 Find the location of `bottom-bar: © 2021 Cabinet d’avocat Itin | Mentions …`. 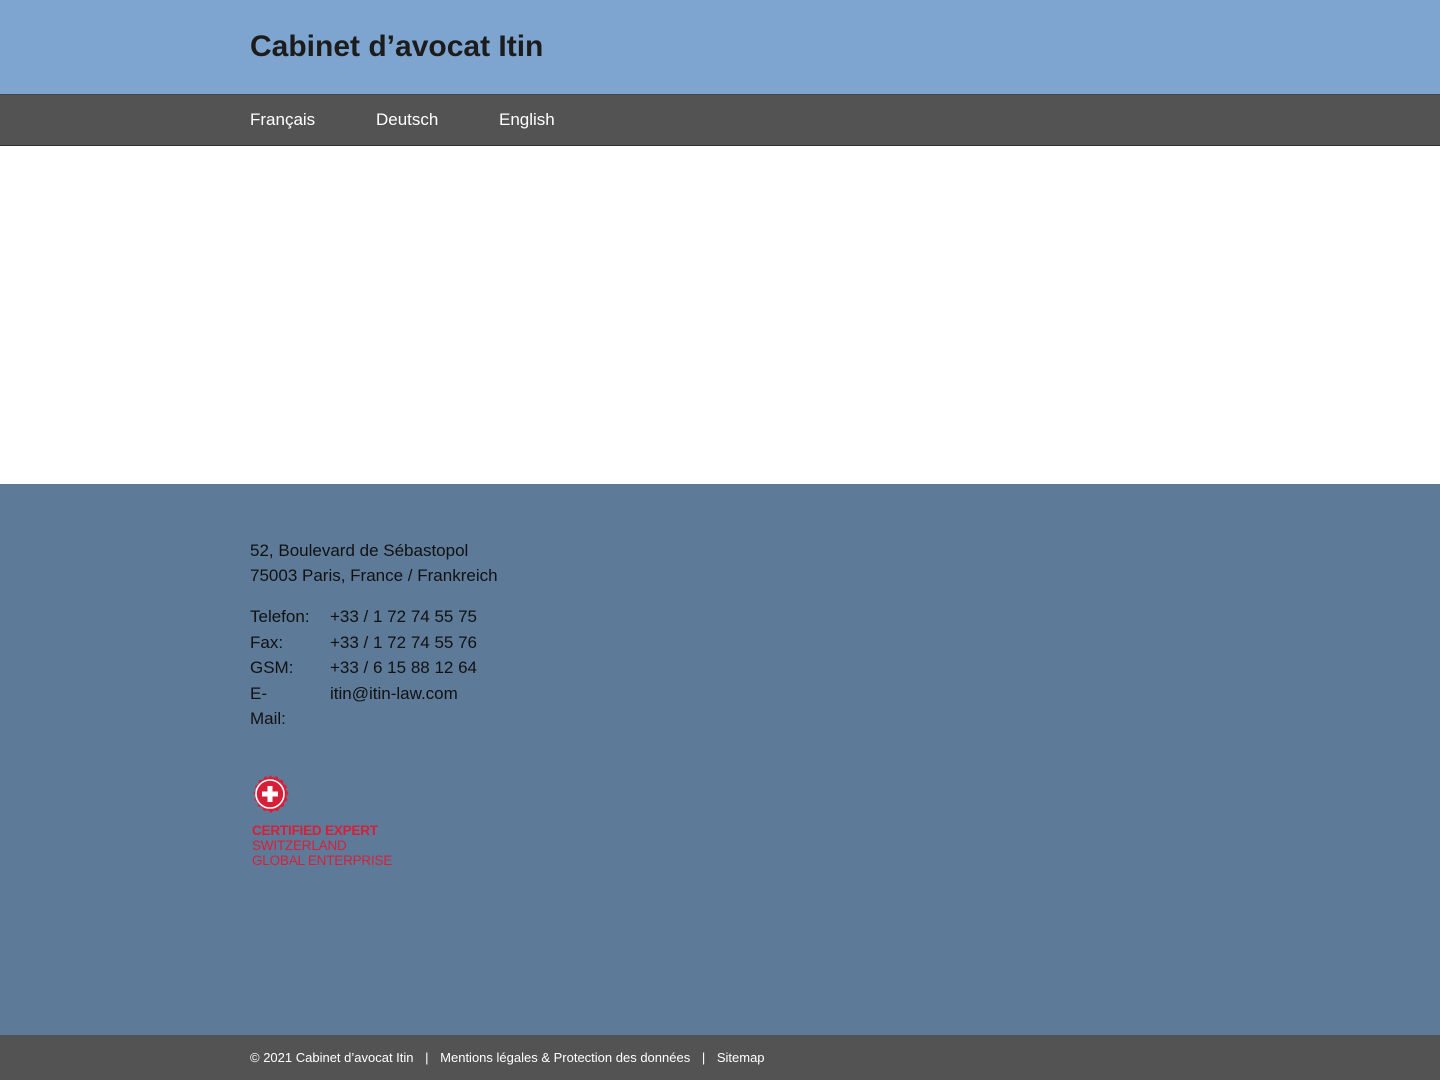

bottom-bar: © 2021 Cabinet d’avocat Itin | Mentions … is located at coordinates (720, 1057).